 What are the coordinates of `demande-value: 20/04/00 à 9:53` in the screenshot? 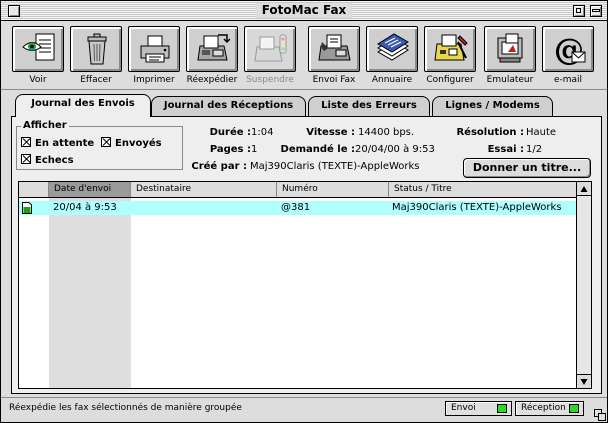 It's located at (395, 149).